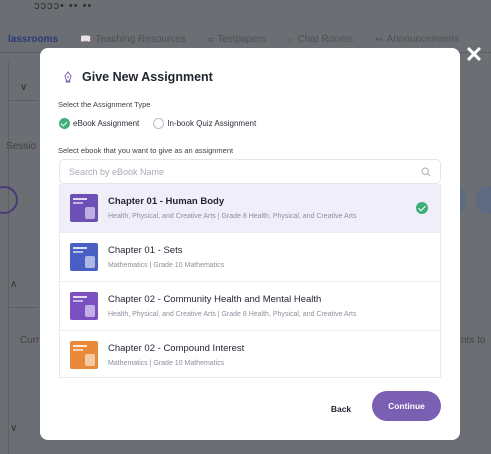  What do you see at coordinates (13, 284) in the screenshot?
I see `chevron-up-icon: ∧` at bounding box center [13, 284].